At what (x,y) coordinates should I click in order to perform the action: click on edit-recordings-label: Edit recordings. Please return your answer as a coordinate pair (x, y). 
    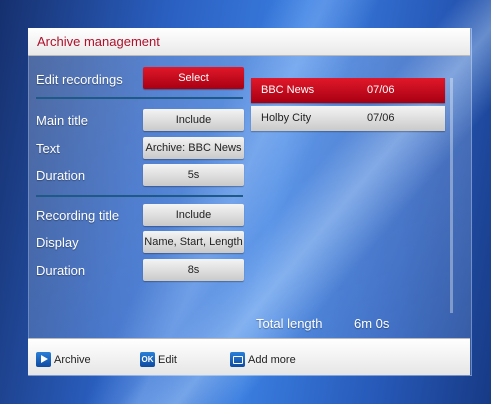
    Looking at the image, I should click on (79, 79).